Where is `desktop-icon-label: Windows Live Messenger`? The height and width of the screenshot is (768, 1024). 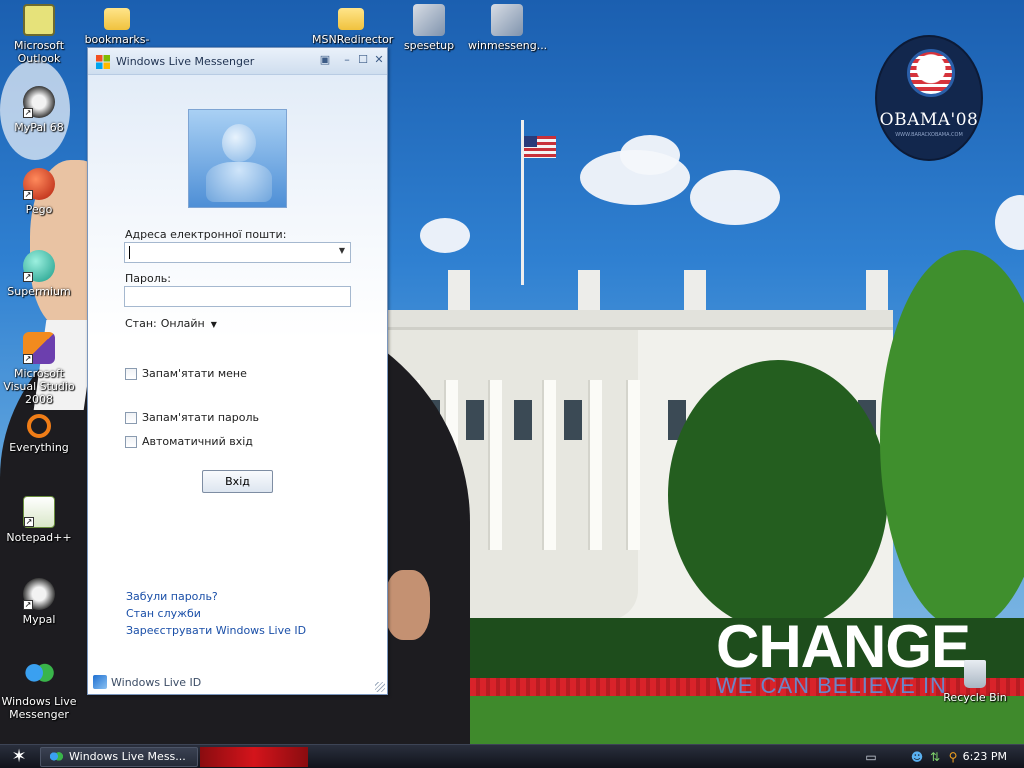
desktop-icon-label: Windows Live Messenger is located at coordinates (39, 708).